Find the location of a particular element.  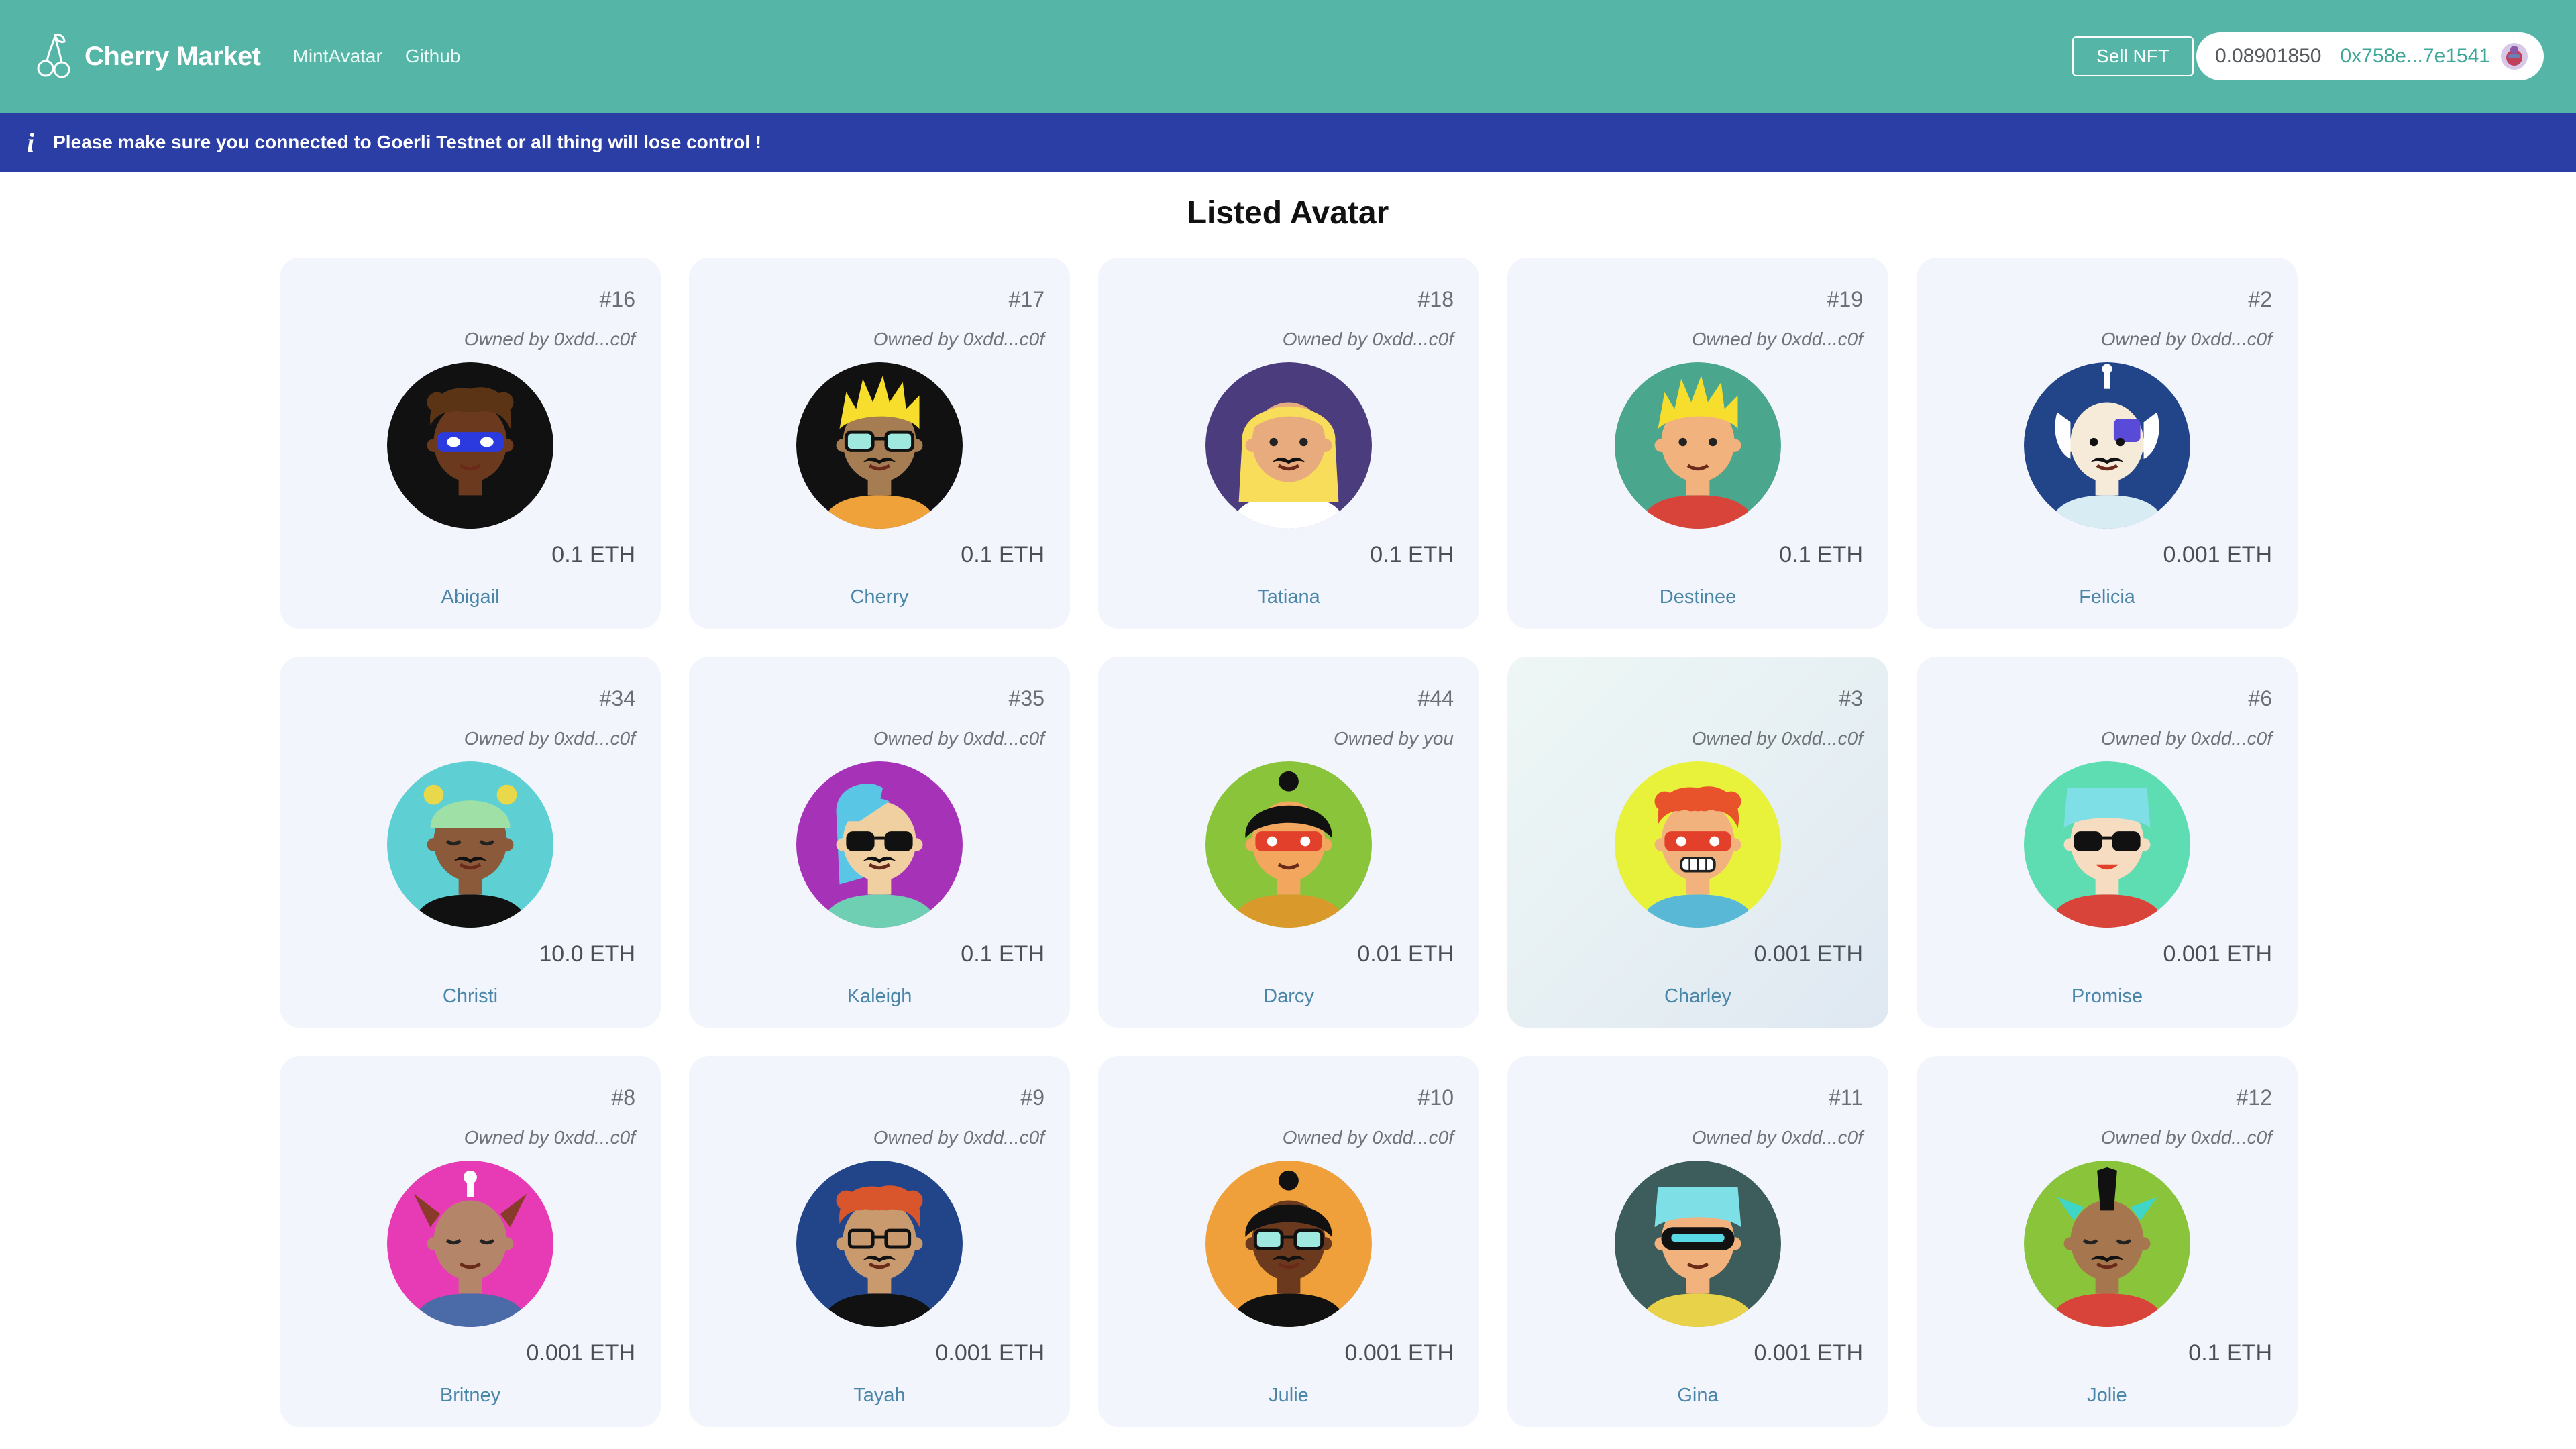

avatar-name-link: Britney is located at coordinates (470, 1396).